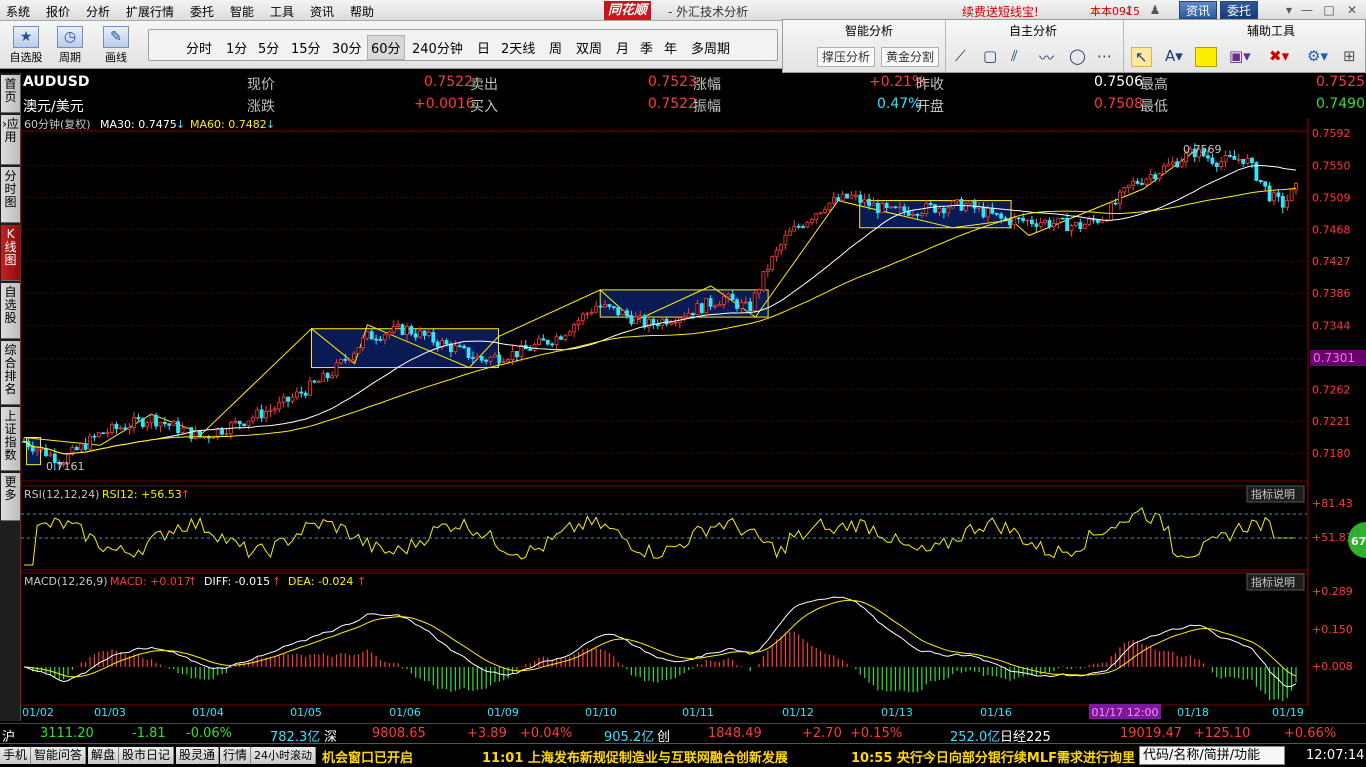 The width and height of the screenshot is (1366, 767). What do you see at coordinates (65, 466) in the screenshot?
I see `low-marker: 0.7161` at bounding box center [65, 466].